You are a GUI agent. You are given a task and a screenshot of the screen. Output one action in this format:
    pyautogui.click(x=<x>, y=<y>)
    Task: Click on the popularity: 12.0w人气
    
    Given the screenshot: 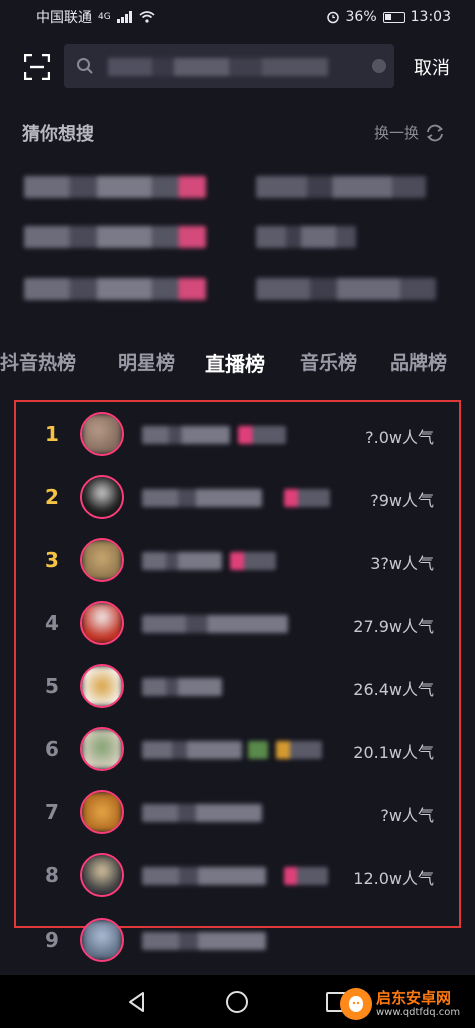 What is the action you would take?
    pyautogui.click(x=393, y=878)
    